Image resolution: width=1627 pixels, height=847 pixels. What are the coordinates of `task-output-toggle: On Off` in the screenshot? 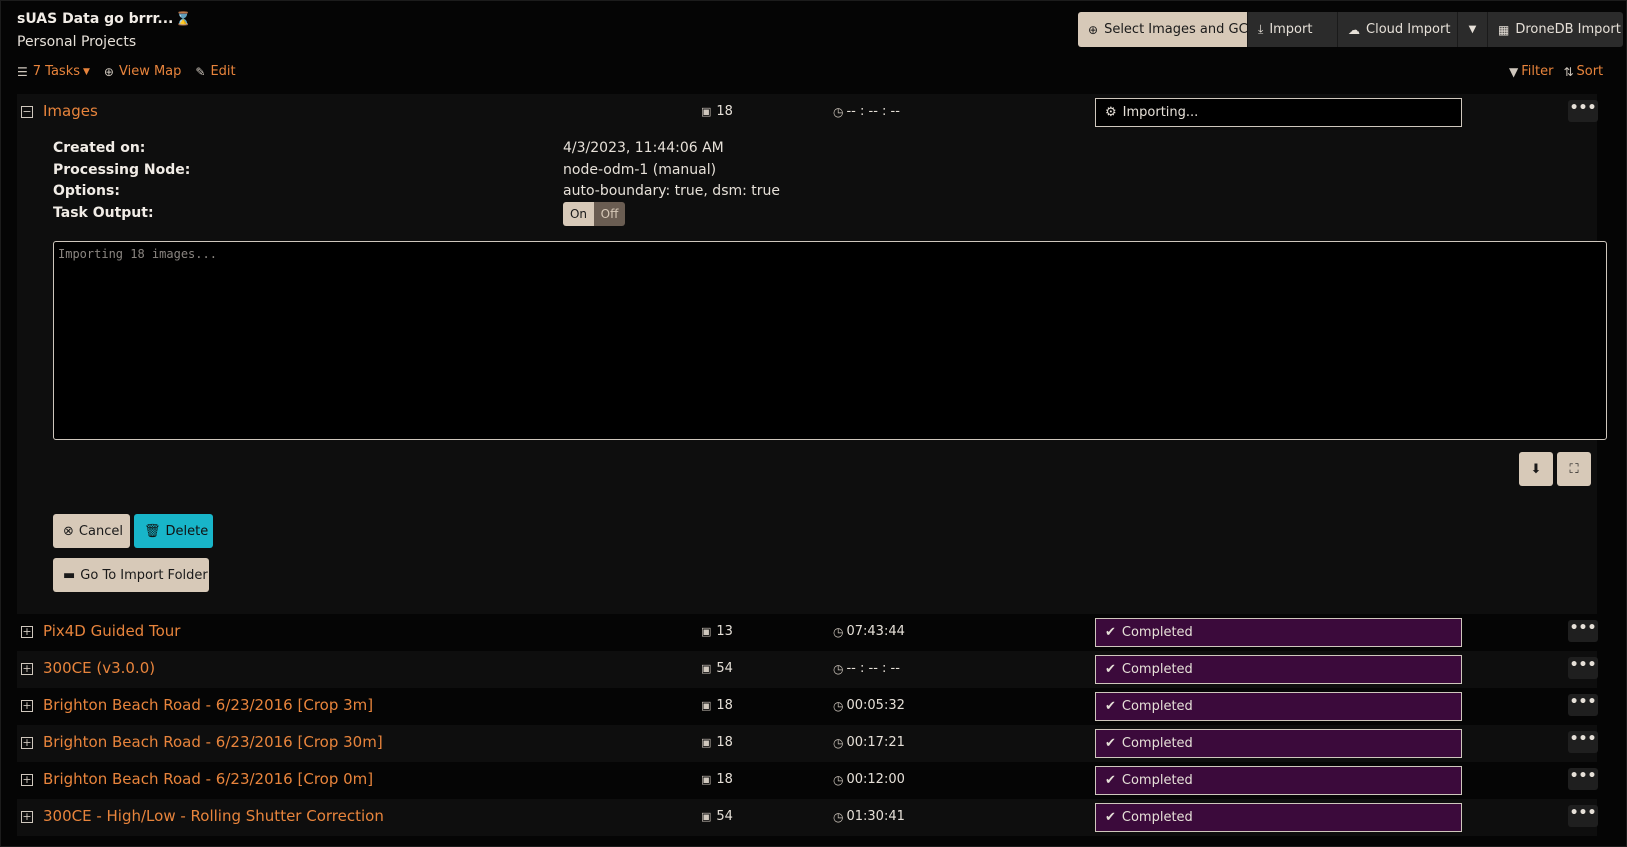 It's located at (594, 214).